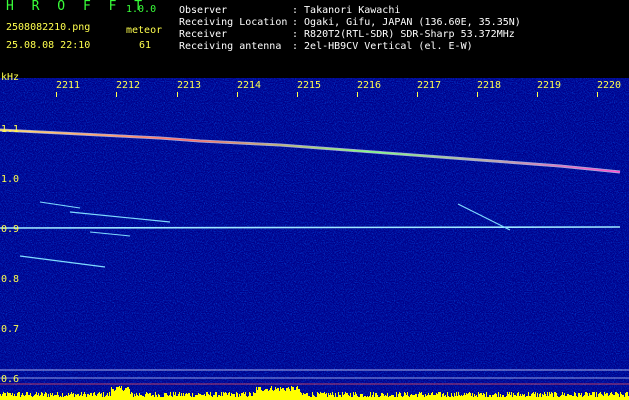 This screenshot has width=629, height=400. What do you see at coordinates (406, 22) in the screenshot?
I see `location-value: : Ogaki, Gifu, JAPAN (136.60E, 35.35N)` at bounding box center [406, 22].